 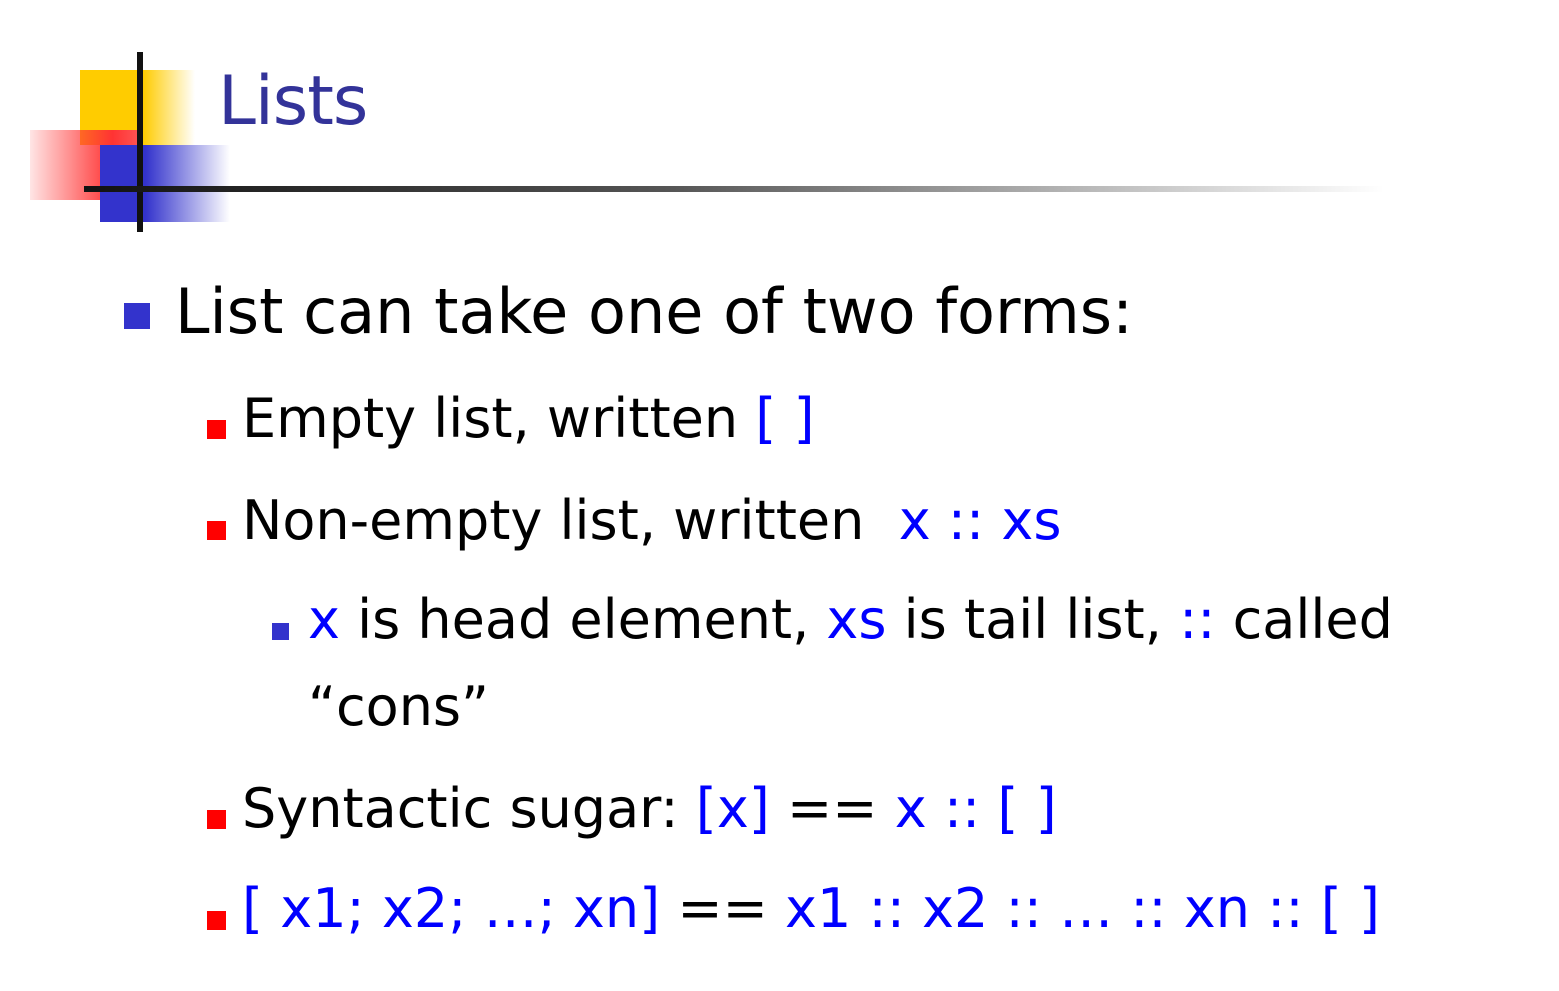 What do you see at coordinates (1304, 619) in the screenshot?
I see `text: called` at bounding box center [1304, 619].